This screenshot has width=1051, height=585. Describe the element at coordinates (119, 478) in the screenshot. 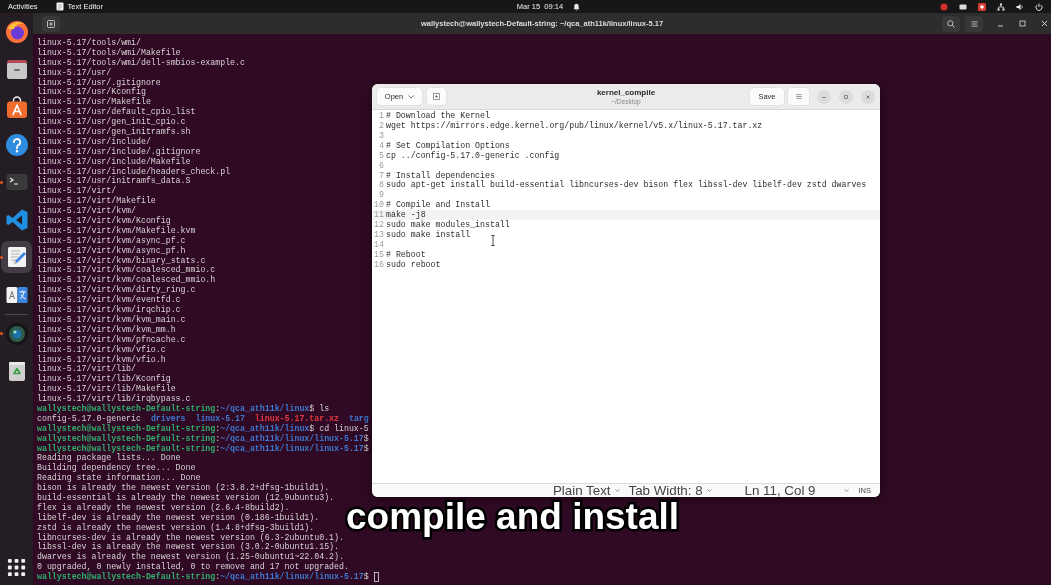

I see `terminal-line: Reading state information... Done` at that location.